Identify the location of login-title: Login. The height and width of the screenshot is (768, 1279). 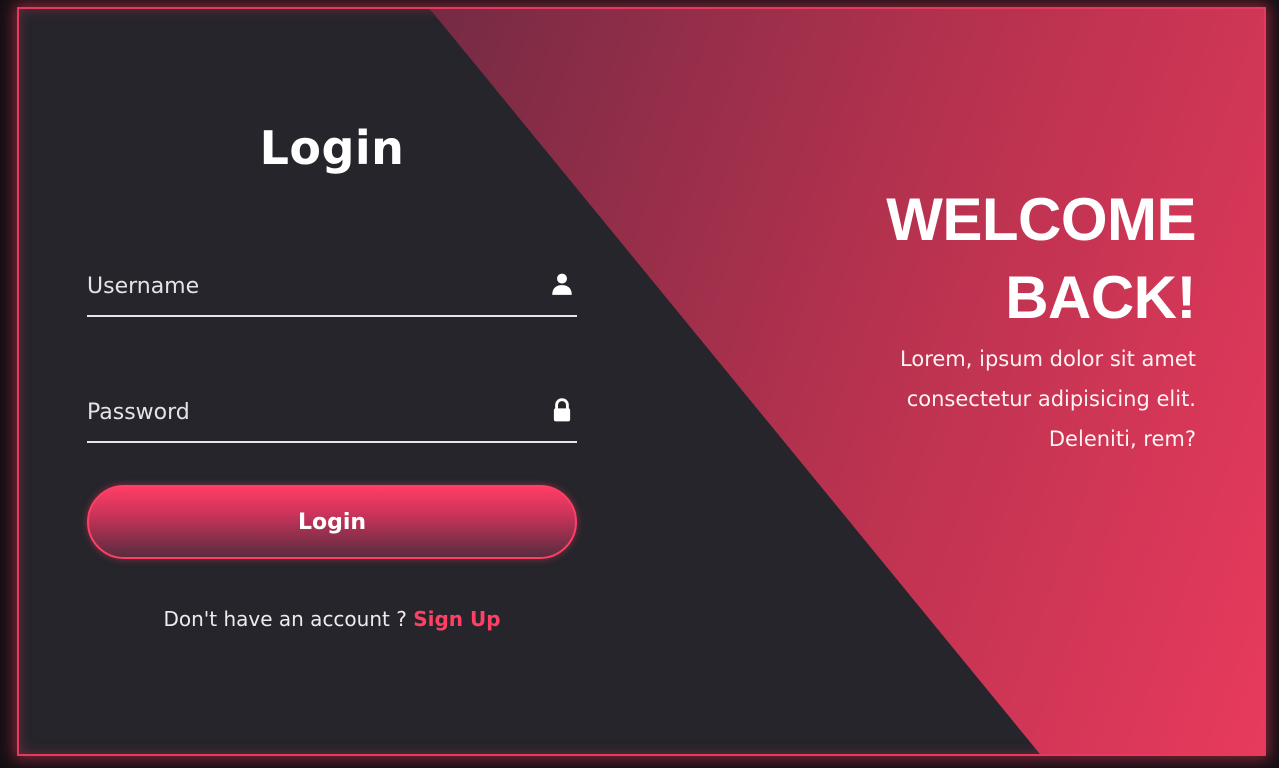
(332, 148).